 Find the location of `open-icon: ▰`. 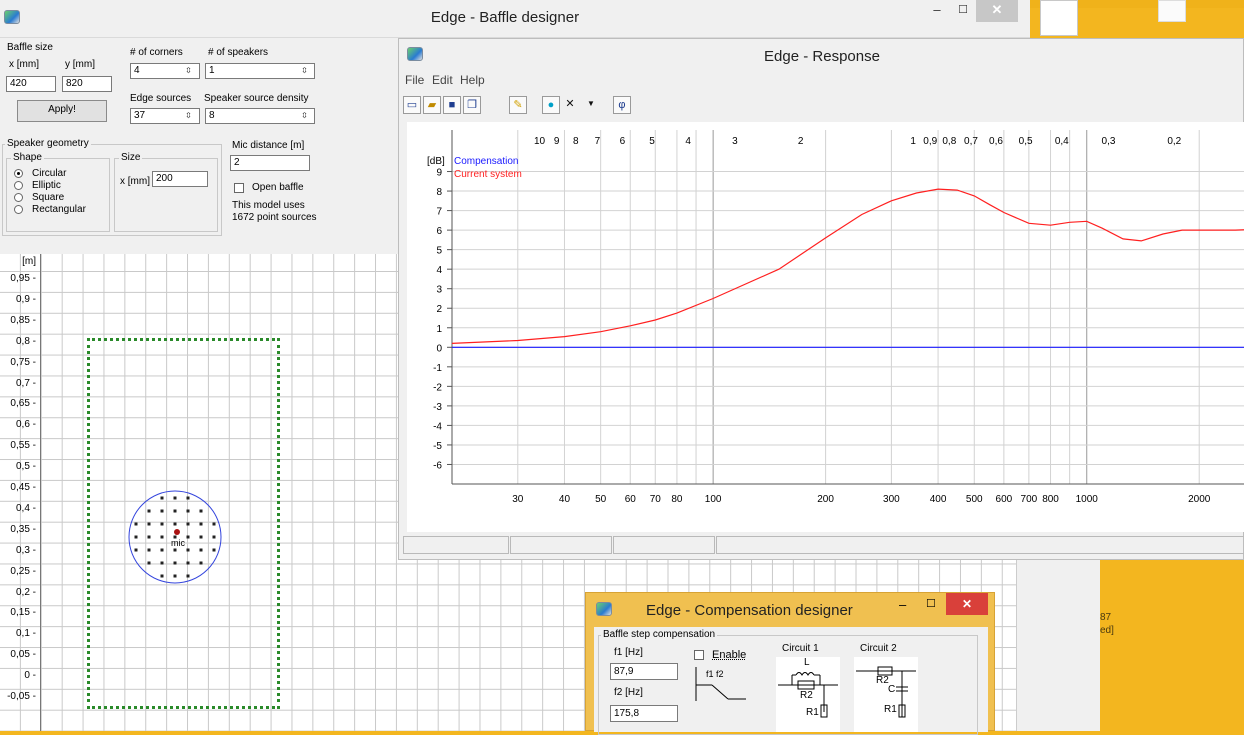

open-icon: ▰ is located at coordinates (432, 105).